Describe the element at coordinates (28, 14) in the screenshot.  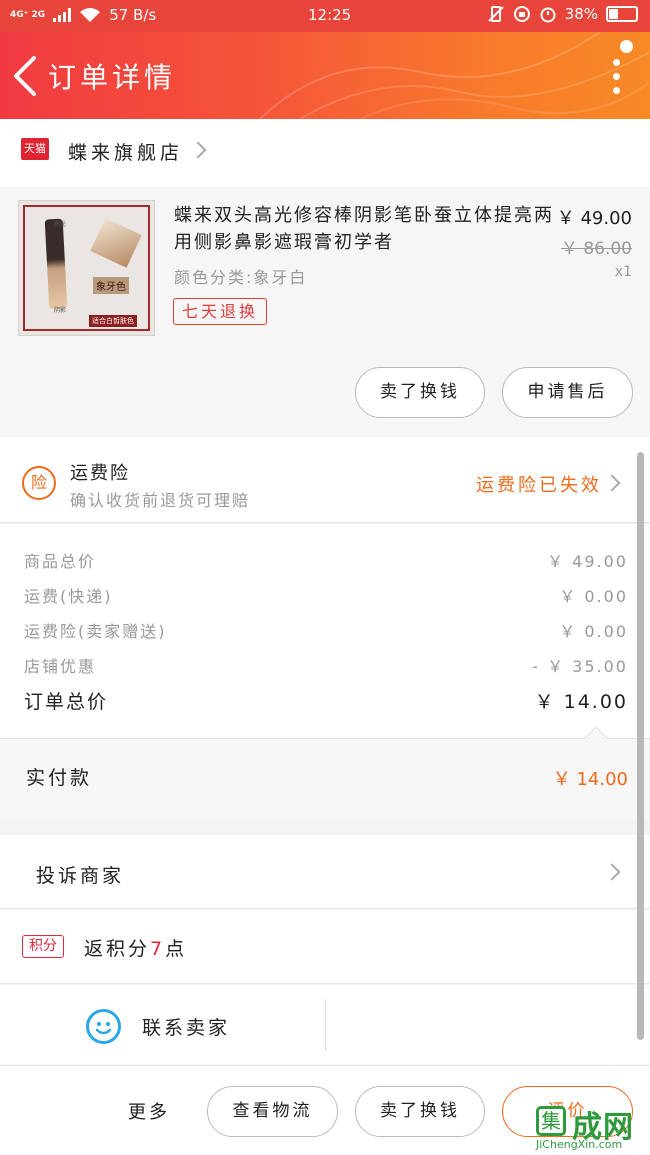
I see `network-type: 4G⁺ 2G` at that location.